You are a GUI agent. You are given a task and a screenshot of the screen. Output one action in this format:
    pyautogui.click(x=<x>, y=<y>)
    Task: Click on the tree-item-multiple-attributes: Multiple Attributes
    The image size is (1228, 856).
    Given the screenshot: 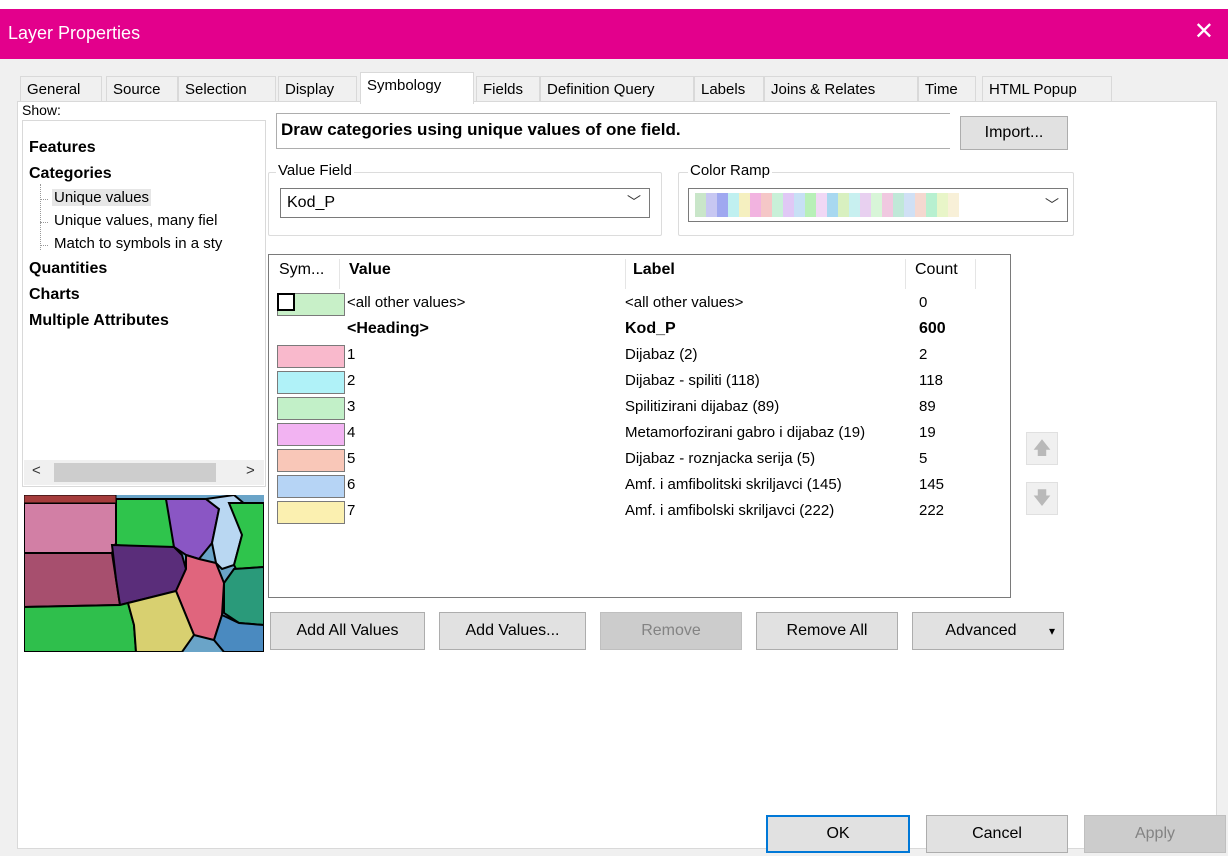 What is the action you would take?
    pyautogui.click(x=99, y=321)
    